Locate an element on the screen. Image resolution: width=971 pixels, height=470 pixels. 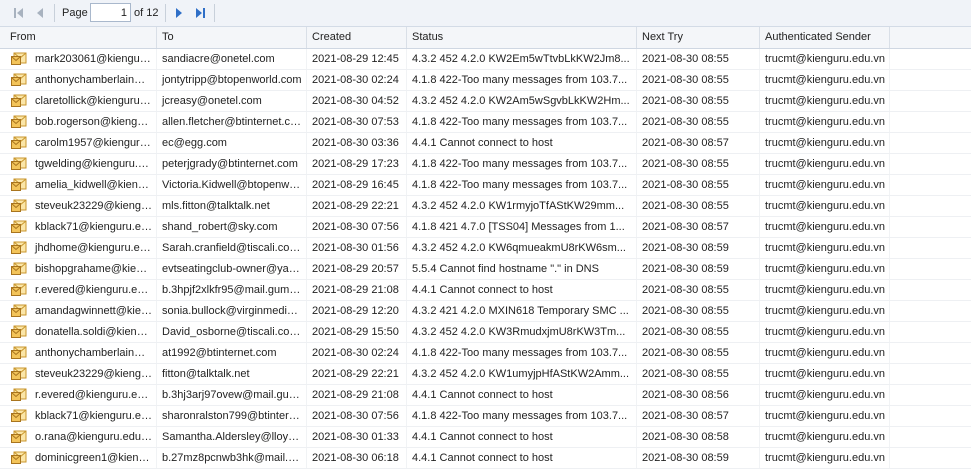
cell-from: kblack71@kienguru.edu.vn is located at coordinates (81, 416).